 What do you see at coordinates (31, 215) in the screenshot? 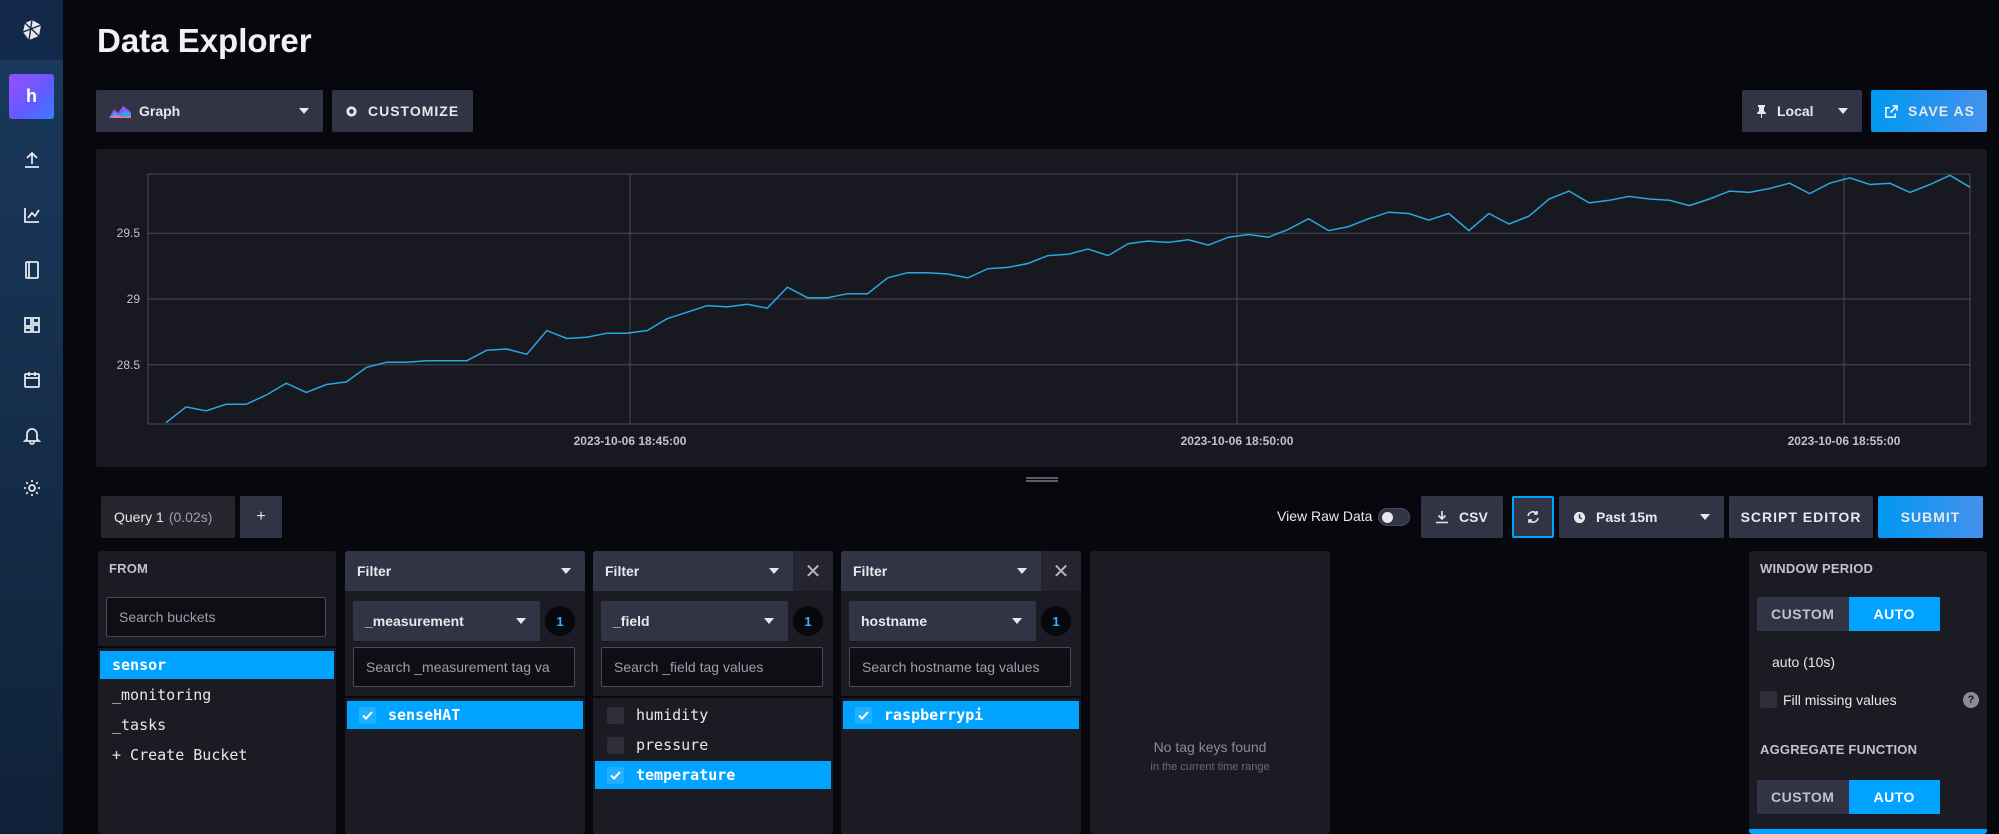
I see `nav-data-explorer-icon` at bounding box center [31, 215].